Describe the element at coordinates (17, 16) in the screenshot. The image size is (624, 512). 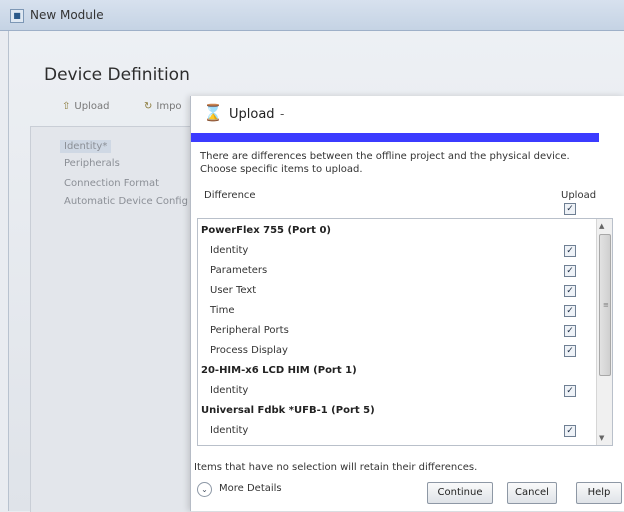
I see `app-icon: ■` at that location.